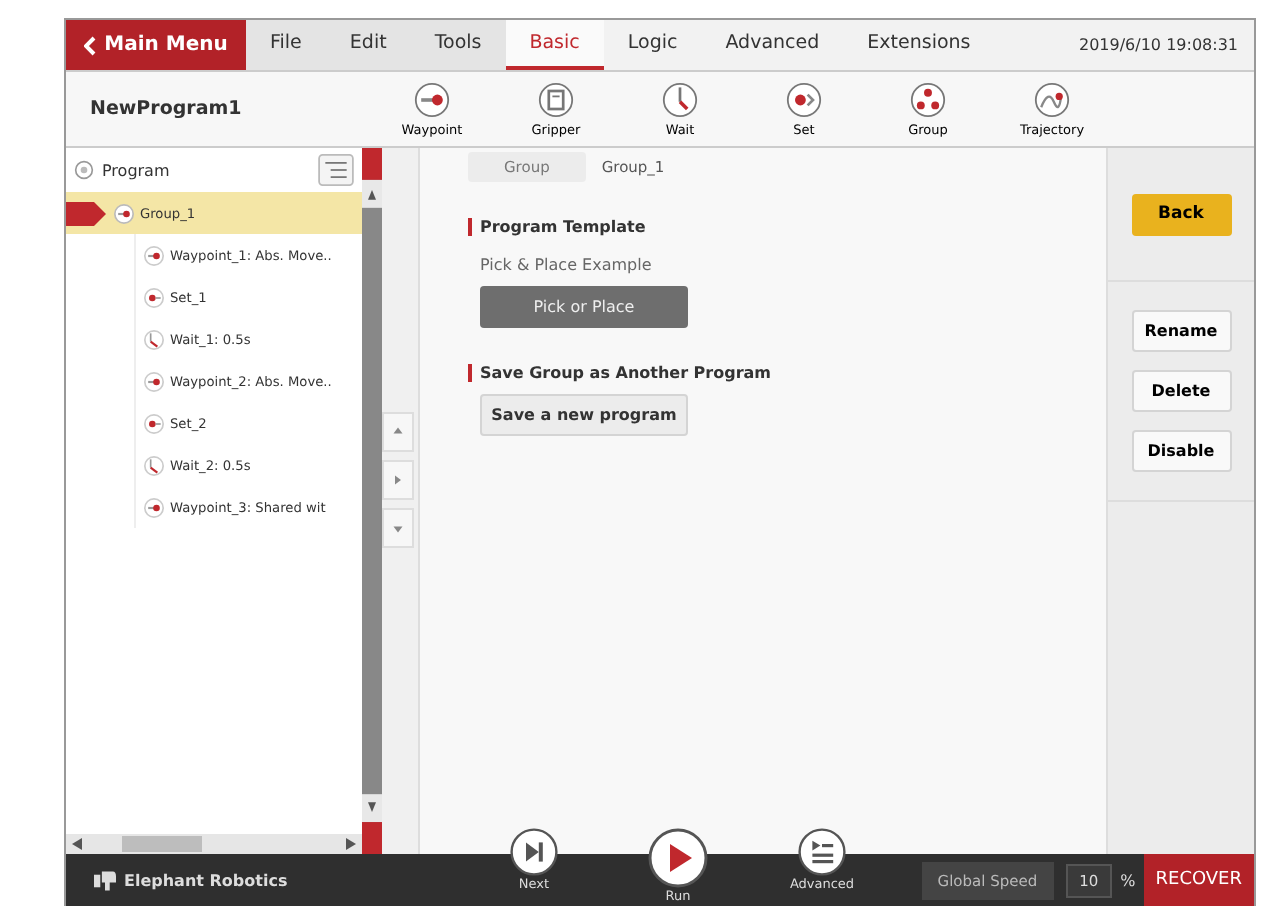 The image size is (1280, 906). What do you see at coordinates (1181, 214) in the screenshot?
I see `back-button: Back` at bounding box center [1181, 214].